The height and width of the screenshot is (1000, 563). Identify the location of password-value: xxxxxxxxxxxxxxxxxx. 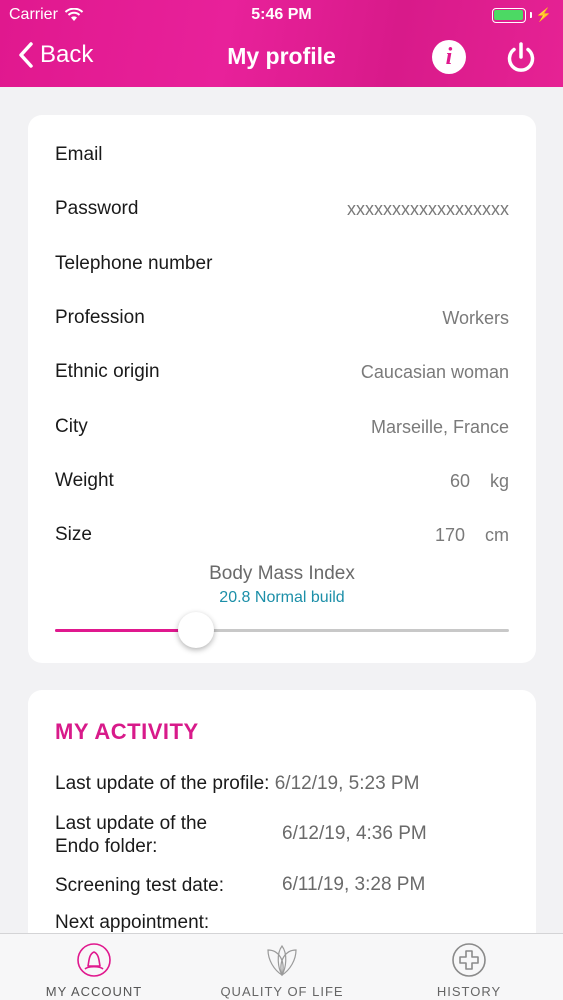
(428, 208).